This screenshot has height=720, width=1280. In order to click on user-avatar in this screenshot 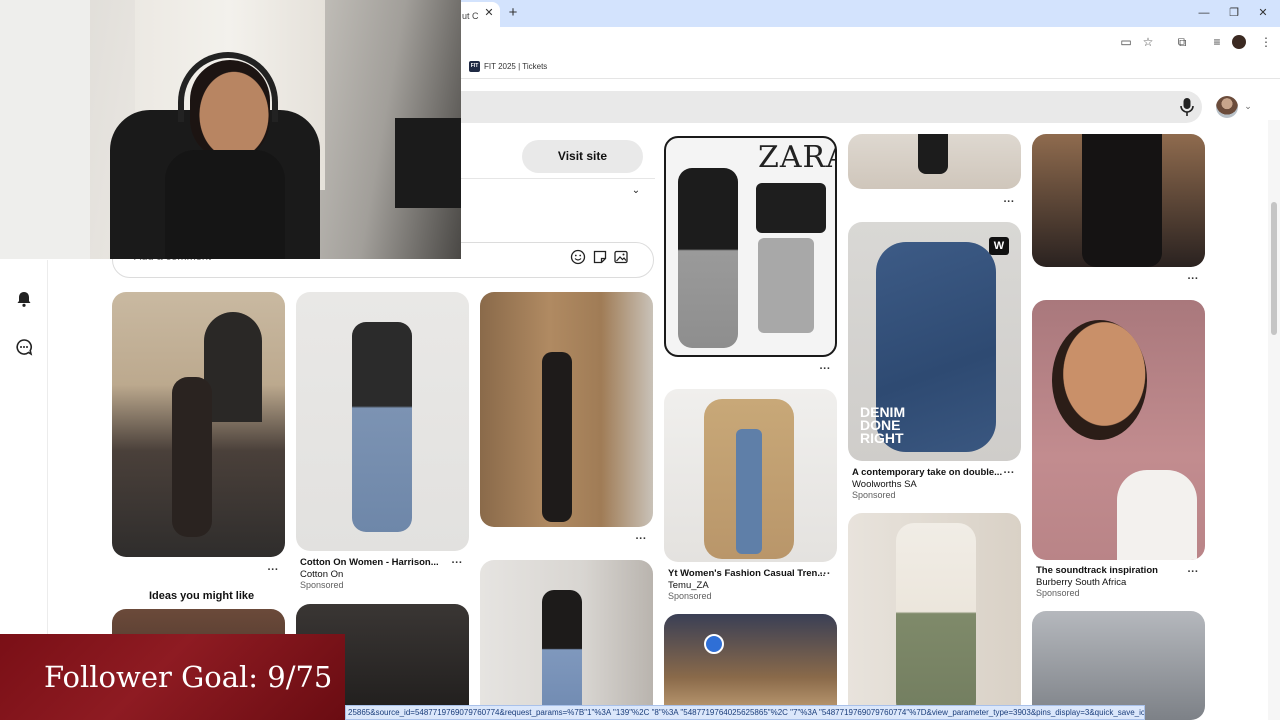, I will do `click(1227, 107)`.